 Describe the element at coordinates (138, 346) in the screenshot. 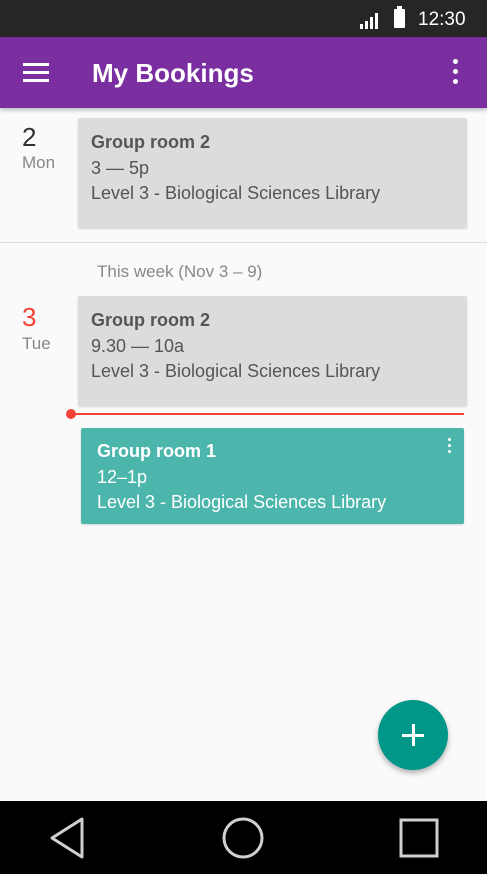

I see `booking-time: 9.30 — 10a` at that location.